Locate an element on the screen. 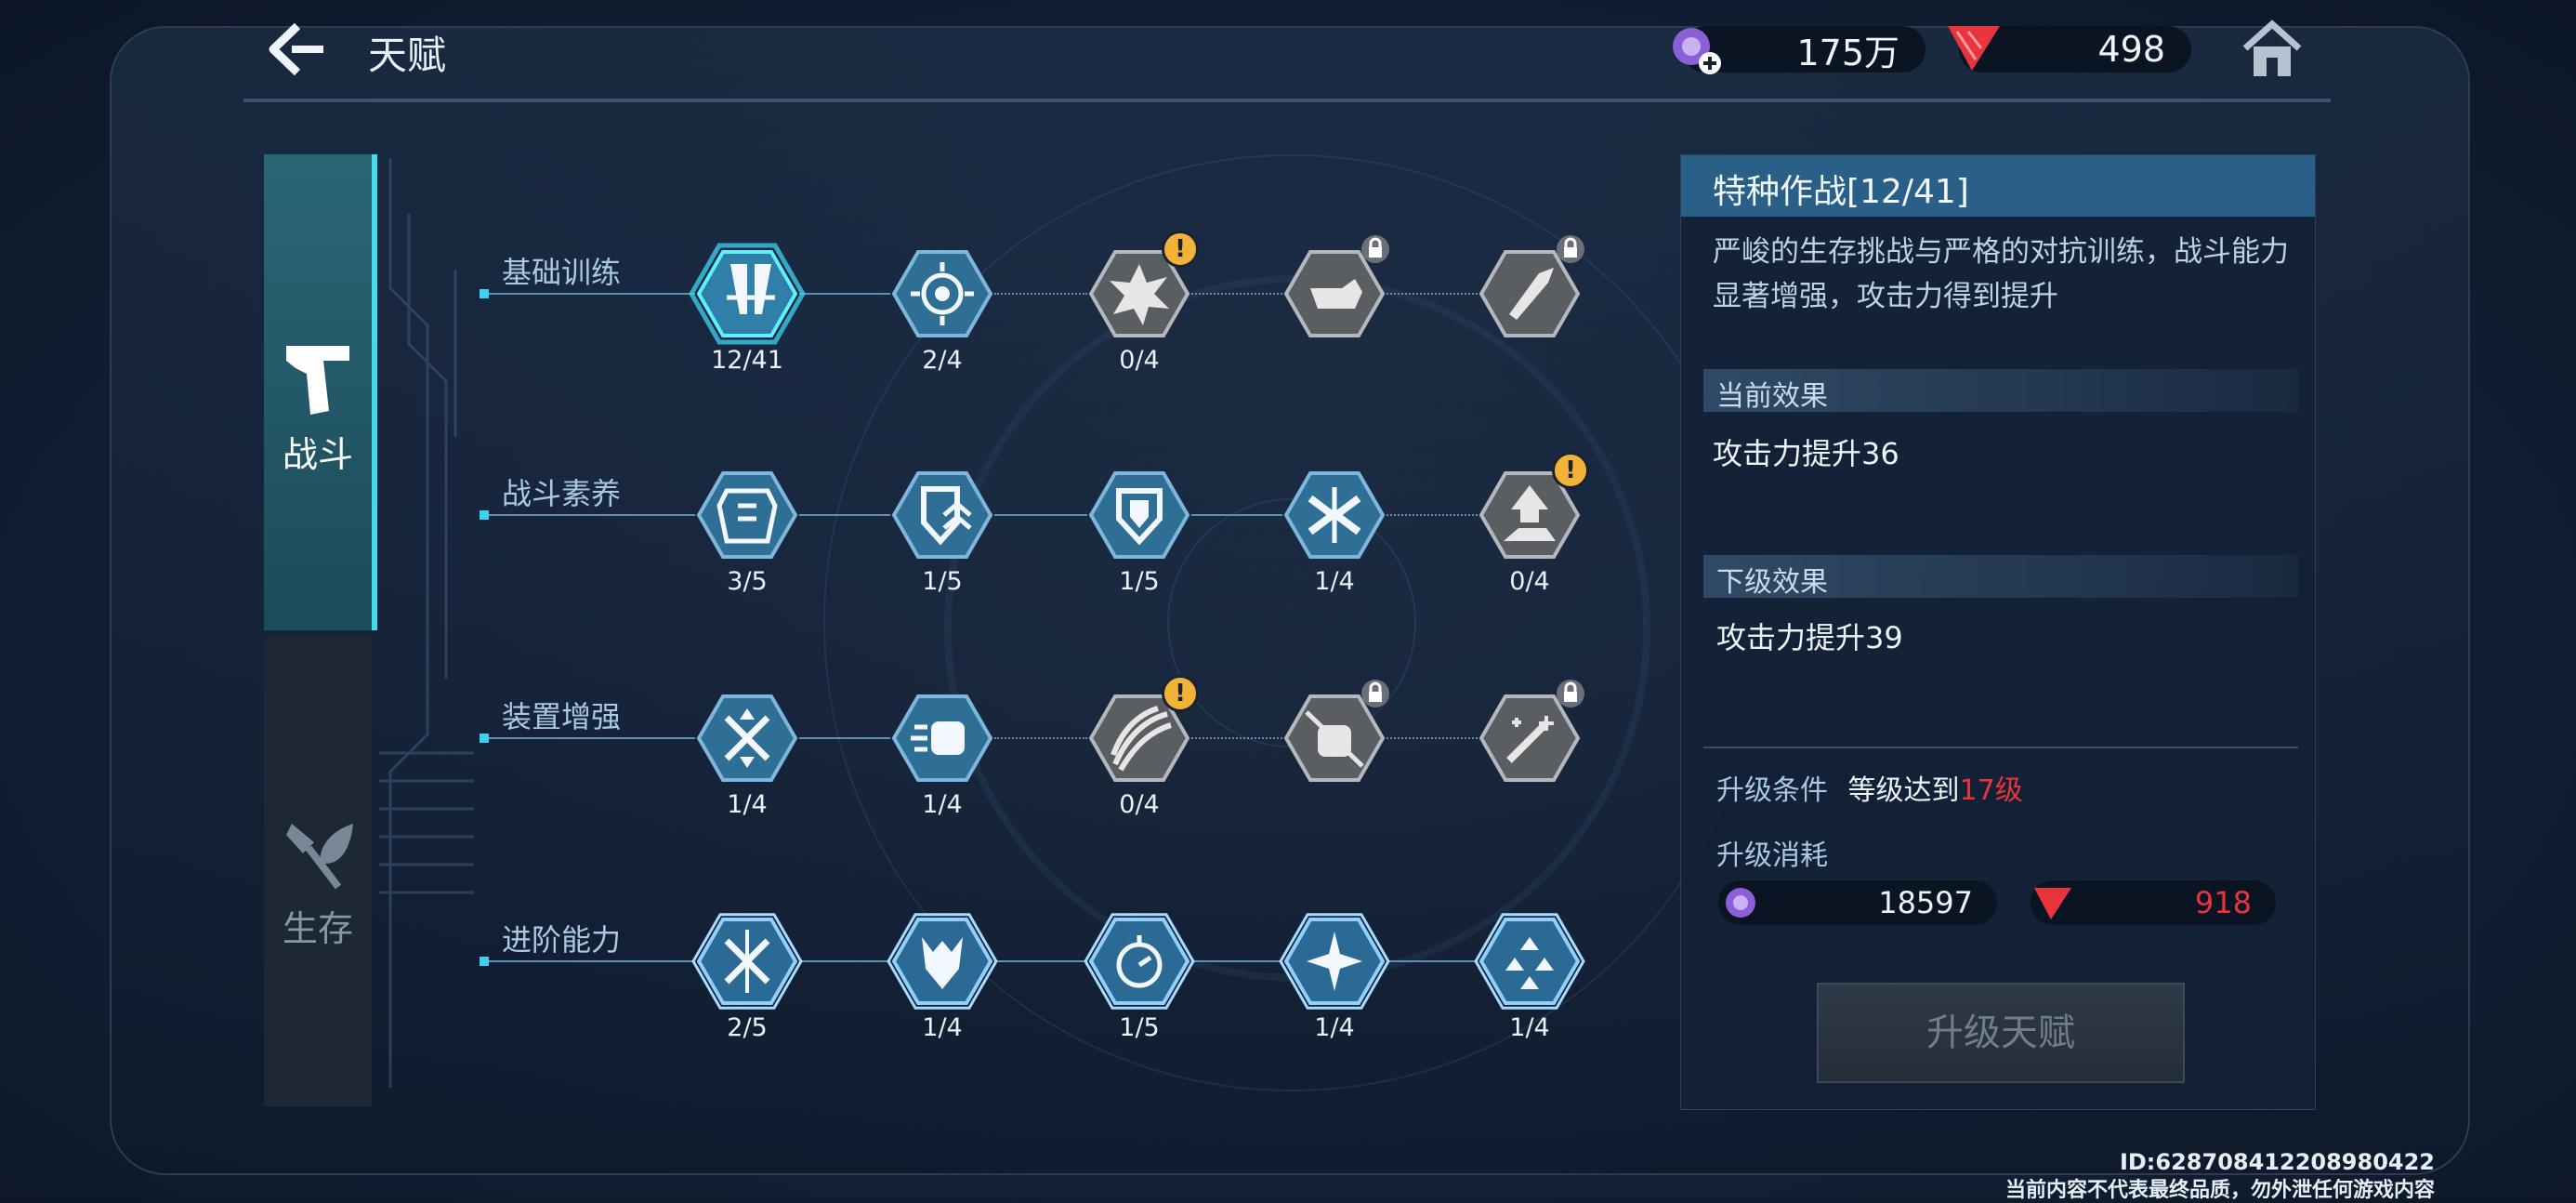 This screenshot has height=1203, width=2576. upgrade-condition: 升级条件 等级达到17级 is located at coordinates (1869, 787).